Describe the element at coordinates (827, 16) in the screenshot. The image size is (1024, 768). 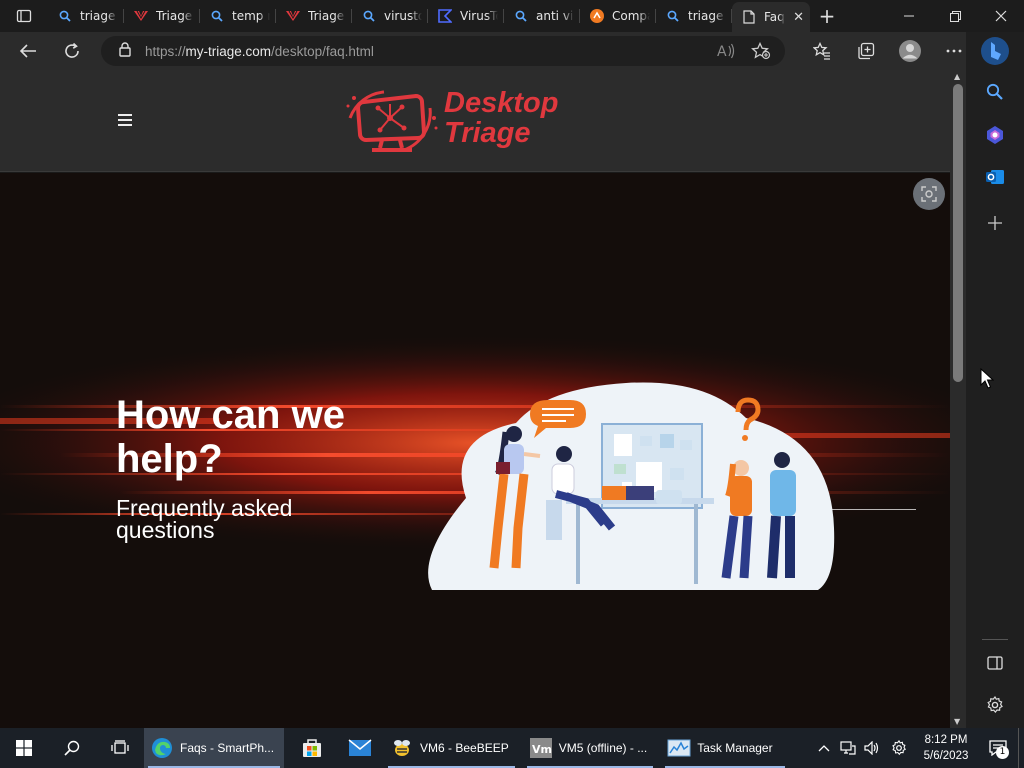
I see `new-tab-button: +` at that location.